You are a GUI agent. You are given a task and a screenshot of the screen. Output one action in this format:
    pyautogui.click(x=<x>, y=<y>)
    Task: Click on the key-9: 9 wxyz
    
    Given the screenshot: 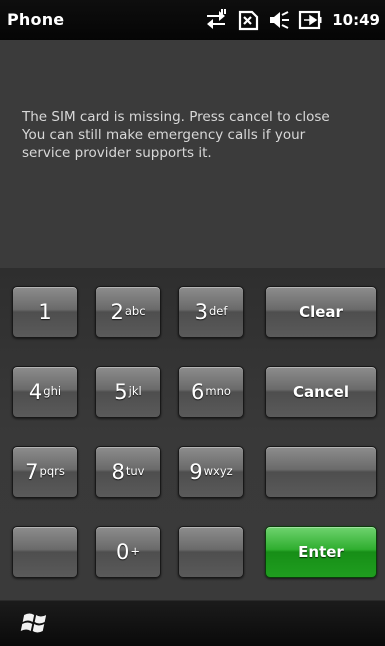 What is the action you would take?
    pyautogui.click(x=211, y=472)
    